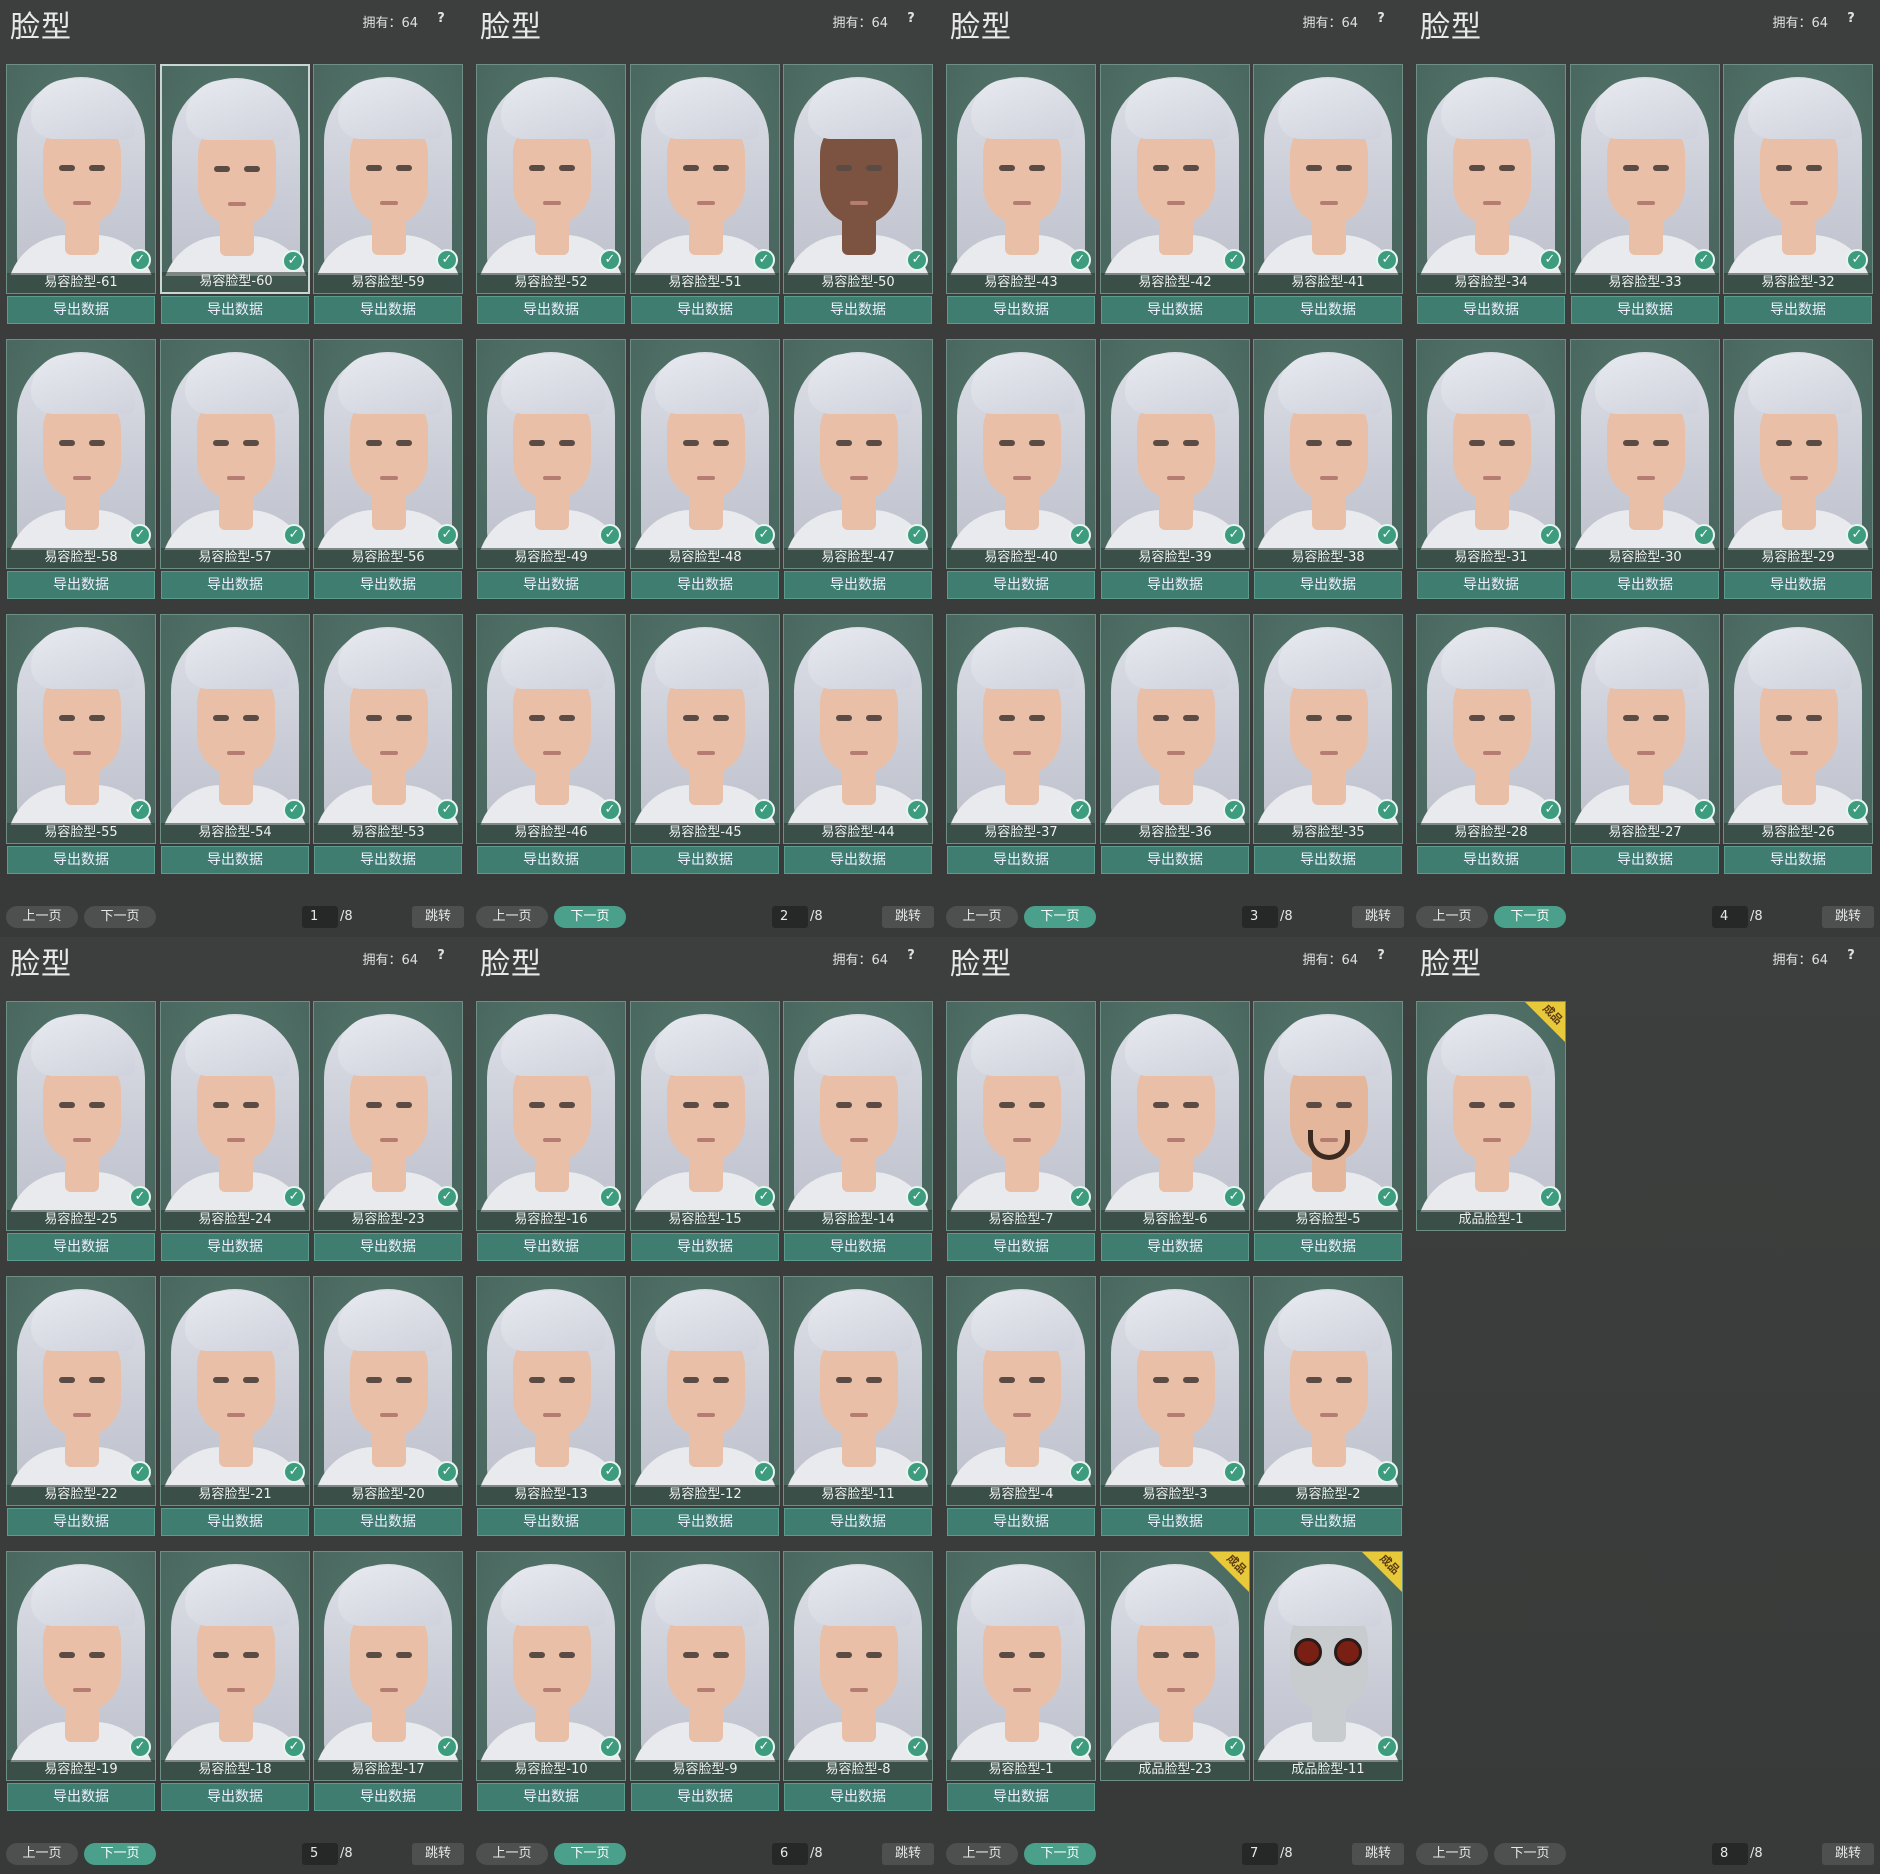 This screenshot has width=1880, height=1874. Describe the element at coordinates (388, 1116) in the screenshot. I see `face-card: ✓ 易容脸型-23` at that location.